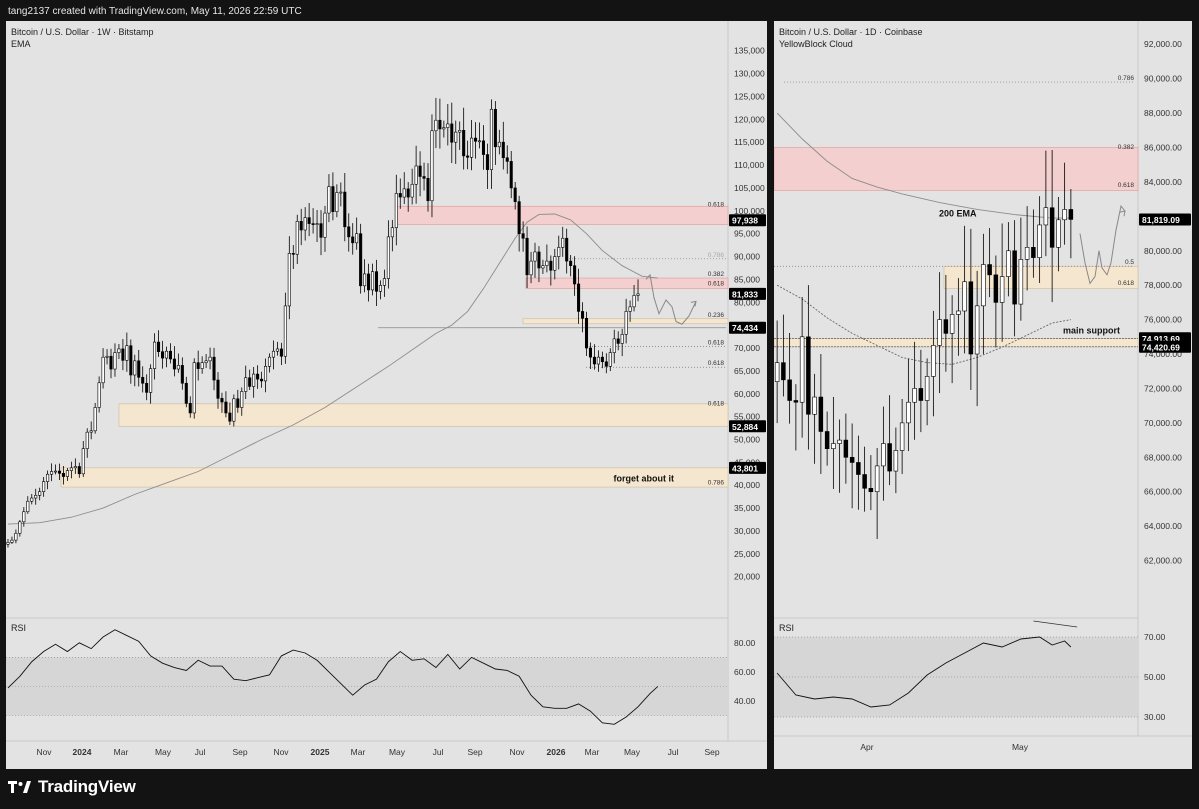 The height and width of the screenshot is (809, 1199). What do you see at coordinates (1163, 182) in the screenshot?
I see `price-axis-tick: 84,000.00` at bounding box center [1163, 182].